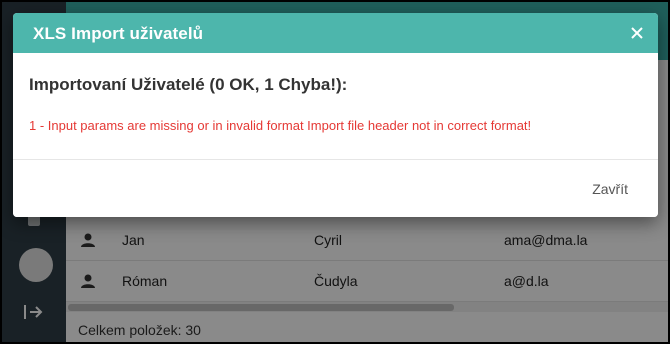 The height and width of the screenshot is (344, 670). I want to click on close-button: Zavřít, so click(610, 189).